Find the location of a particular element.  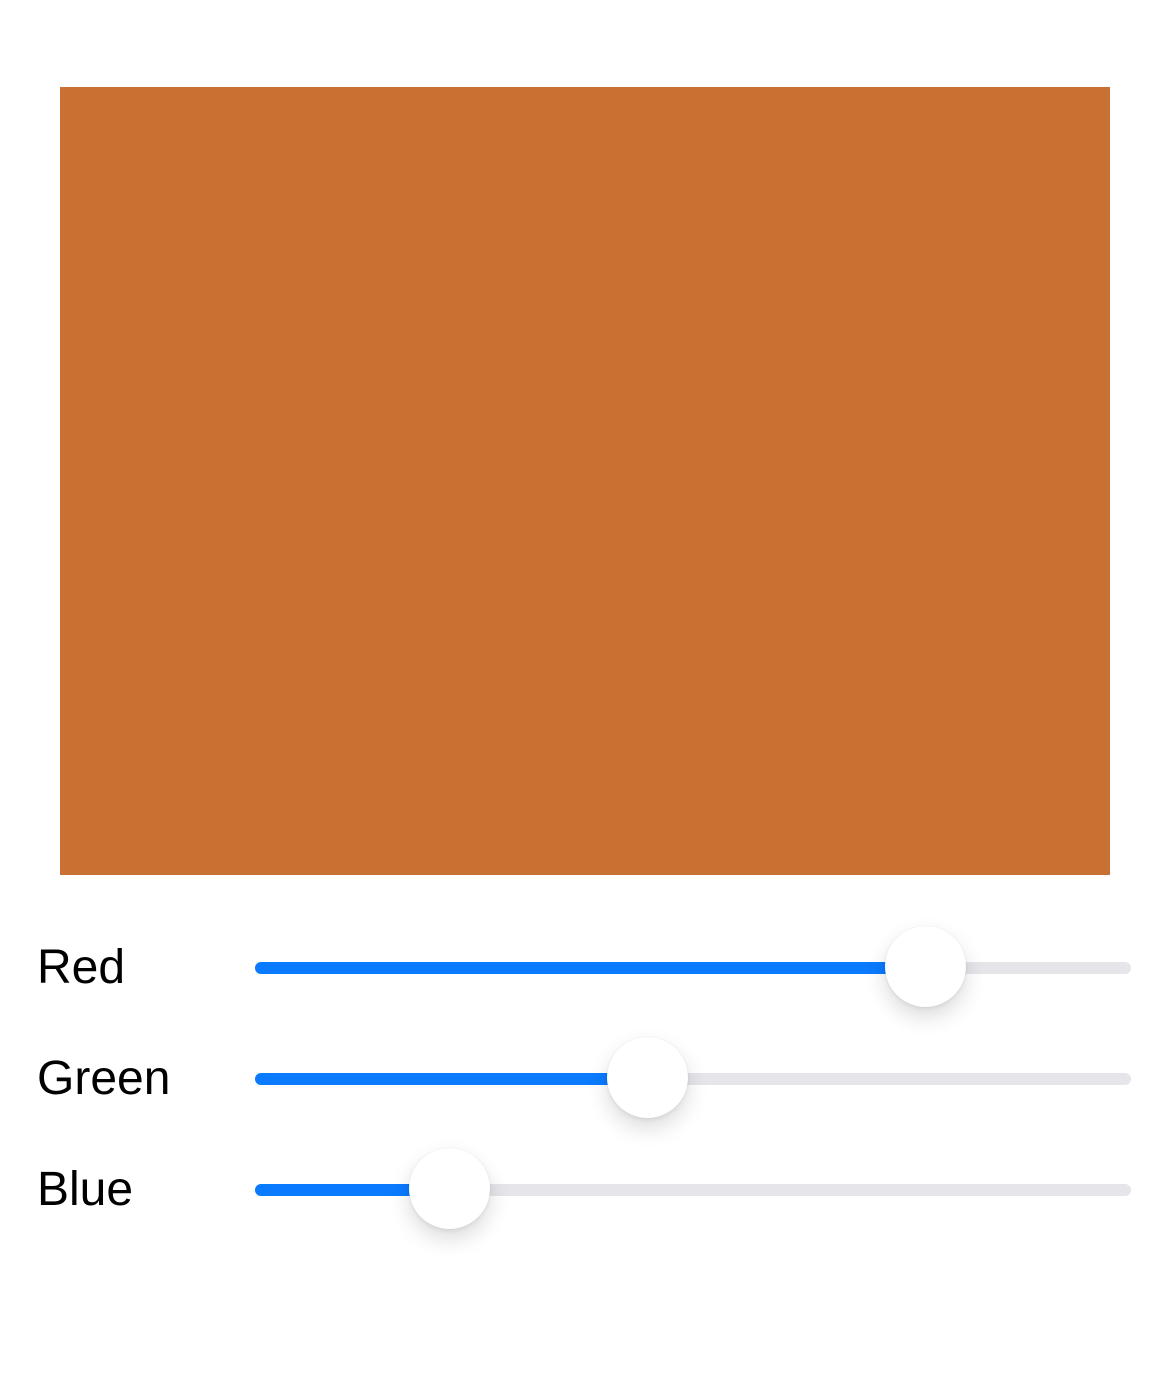

green-slider is located at coordinates (693, 1079).